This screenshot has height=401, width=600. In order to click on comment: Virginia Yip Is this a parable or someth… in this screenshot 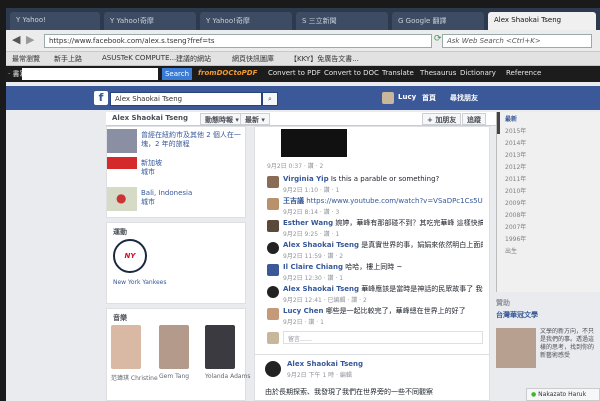, I will do `click(377, 185)`.